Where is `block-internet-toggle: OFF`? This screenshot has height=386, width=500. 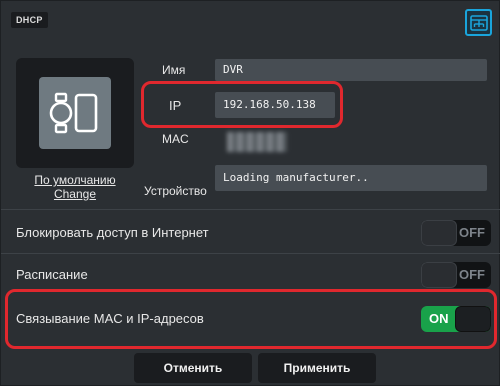
block-internet-toggle: OFF is located at coordinates (456, 233).